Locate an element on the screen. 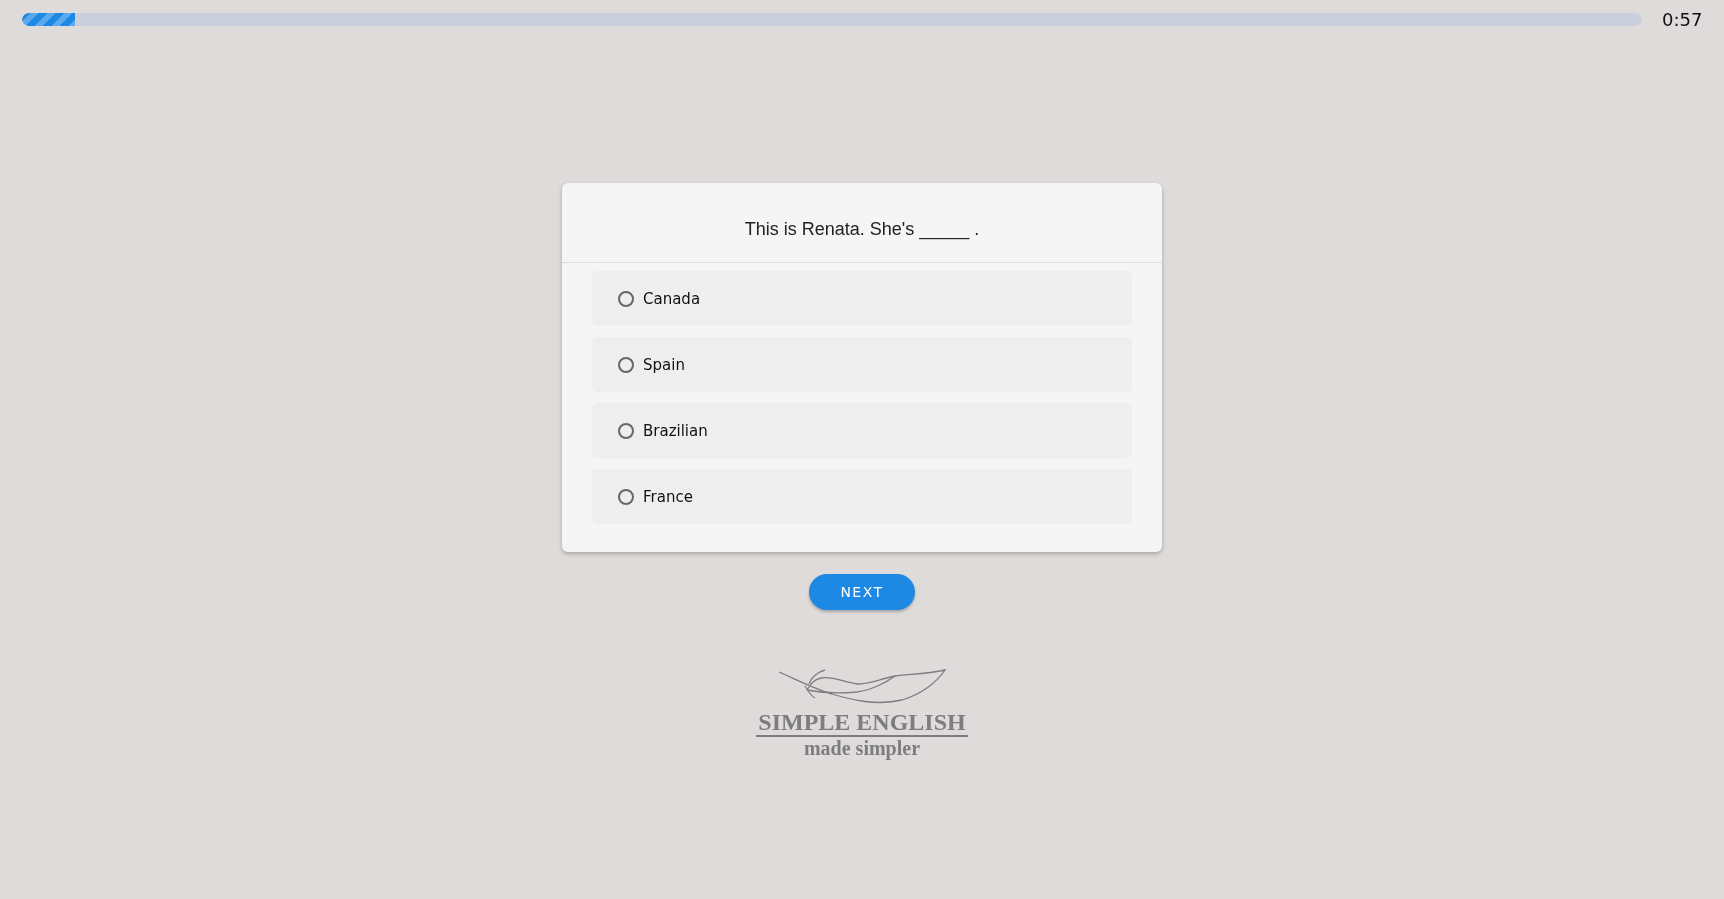 This screenshot has width=1724, height=899. next-button: NEXT is located at coordinates (862, 592).